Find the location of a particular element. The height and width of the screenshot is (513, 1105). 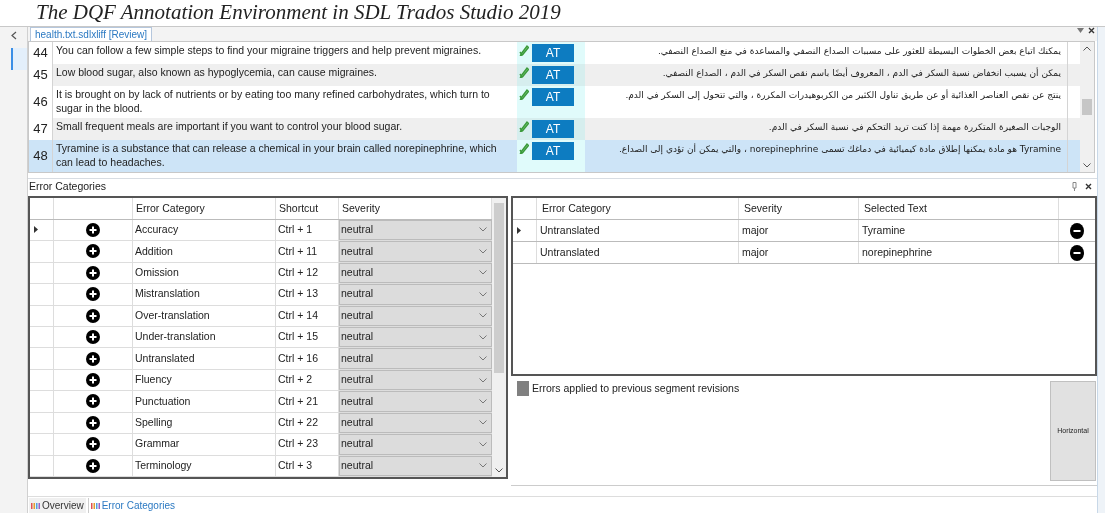

table-cell: Omission is located at coordinates (204, 273).